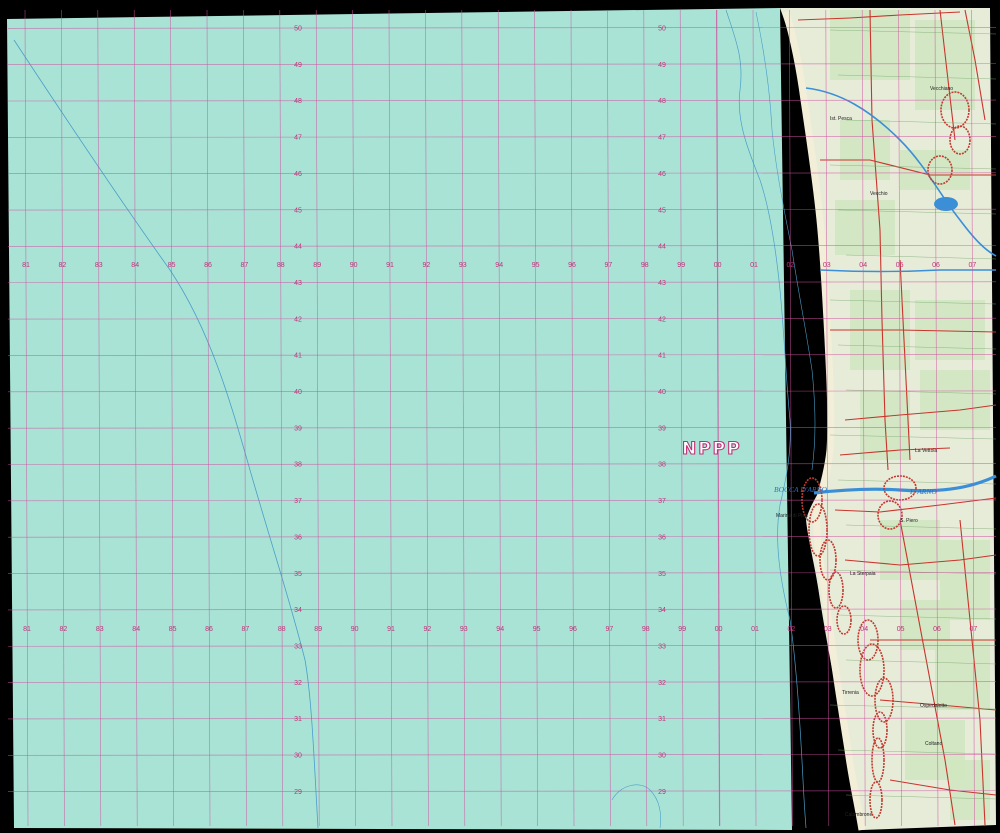 This screenshot has height=833, width=1000. What do you see at coordinates (926, 451) in the screenshot?
I see `place-label-village: La Vettola` at bounding box center [926, 451].